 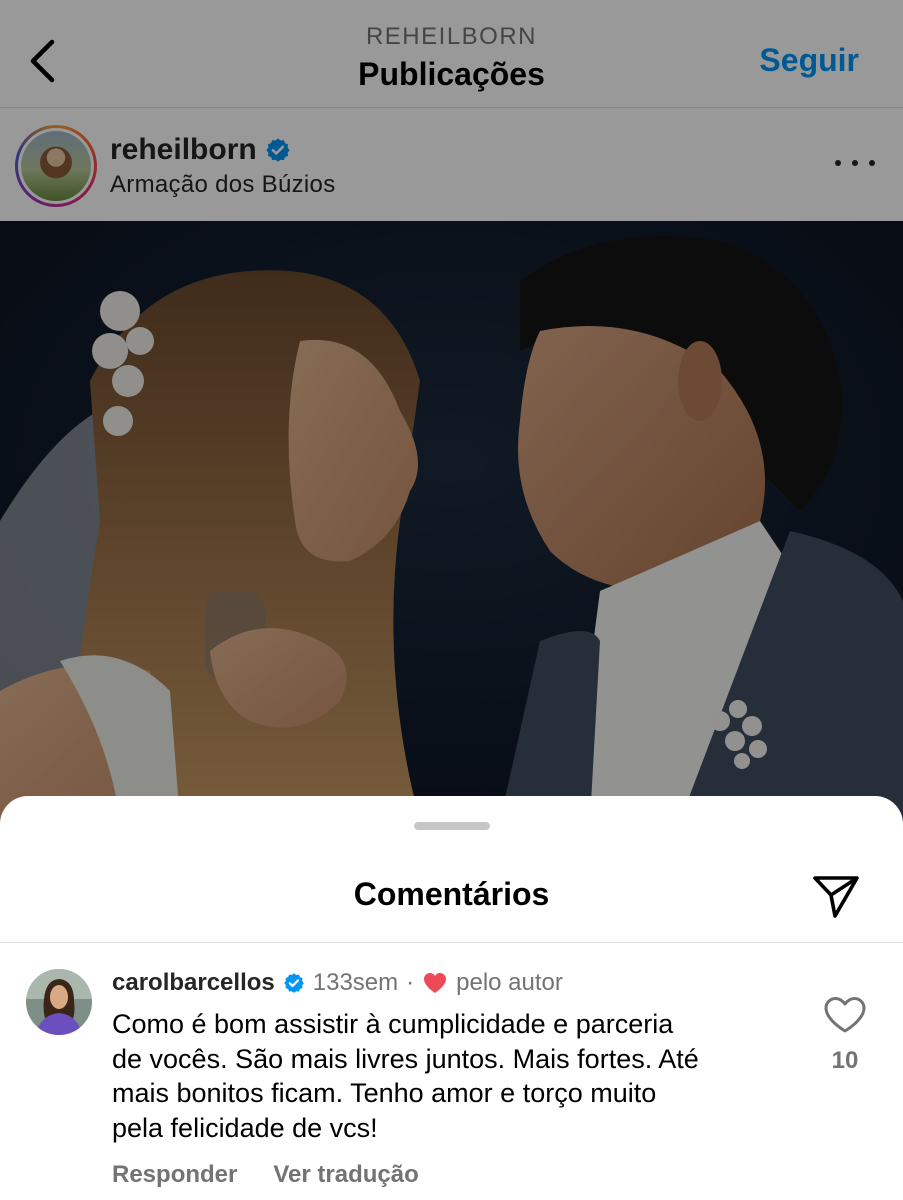 What do you see at coordinates (293, 983) in the screenshot?
I see `verified-badge-icon` at bounding box center [293, 983].